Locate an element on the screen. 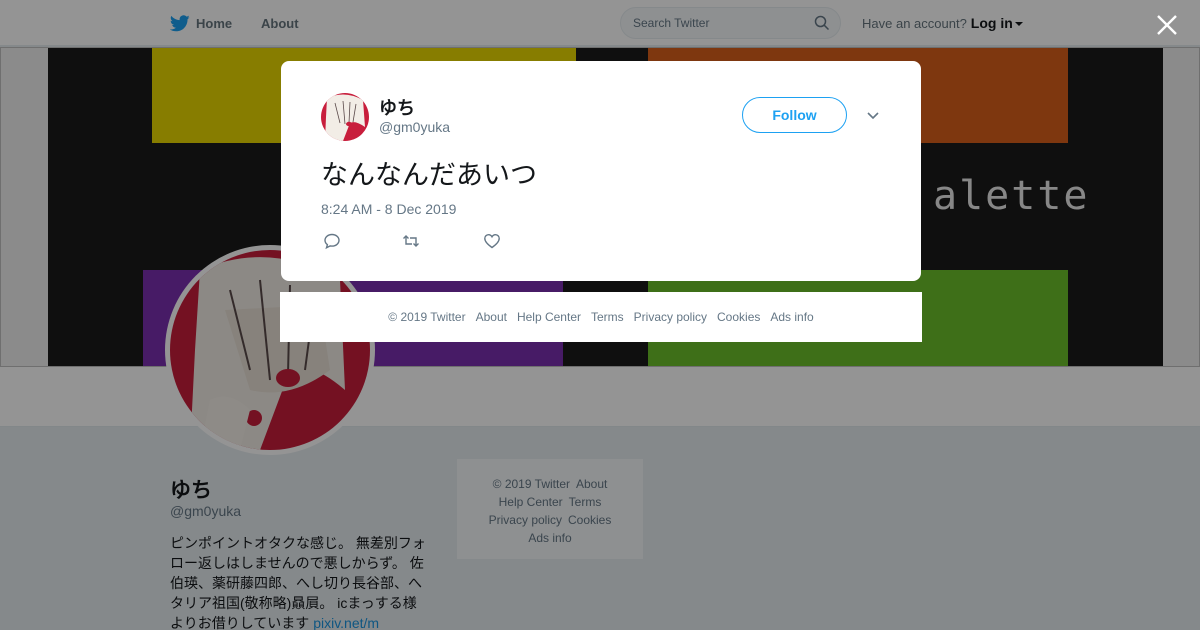 The height and width of the screenshot is (630, 1200). footer-about-link: About is located at coordinates (491, 317).